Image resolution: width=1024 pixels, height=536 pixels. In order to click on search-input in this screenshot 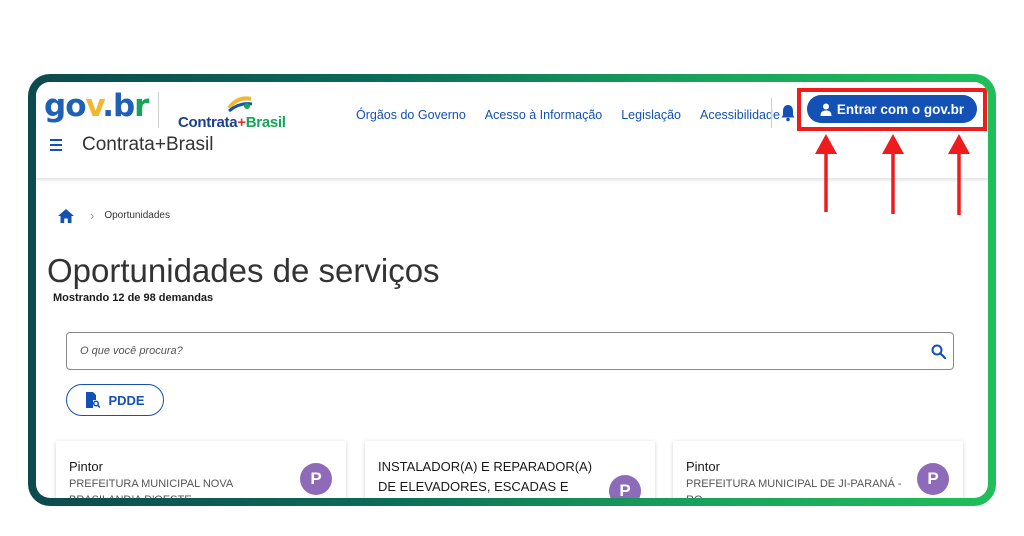, I will do `click(493, 351)`.